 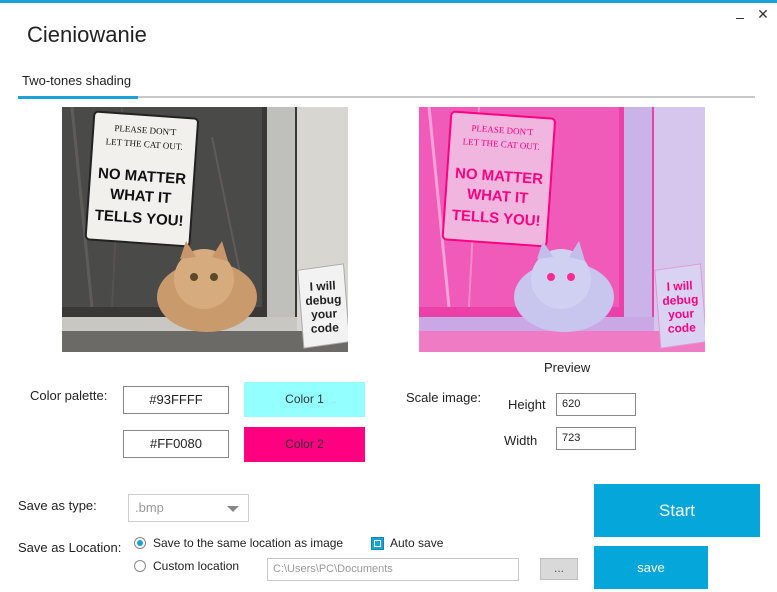 What do you see at coordinates (740, 17) in the screenshot?
I see `minimize-button` at bounding box center [740, 17].